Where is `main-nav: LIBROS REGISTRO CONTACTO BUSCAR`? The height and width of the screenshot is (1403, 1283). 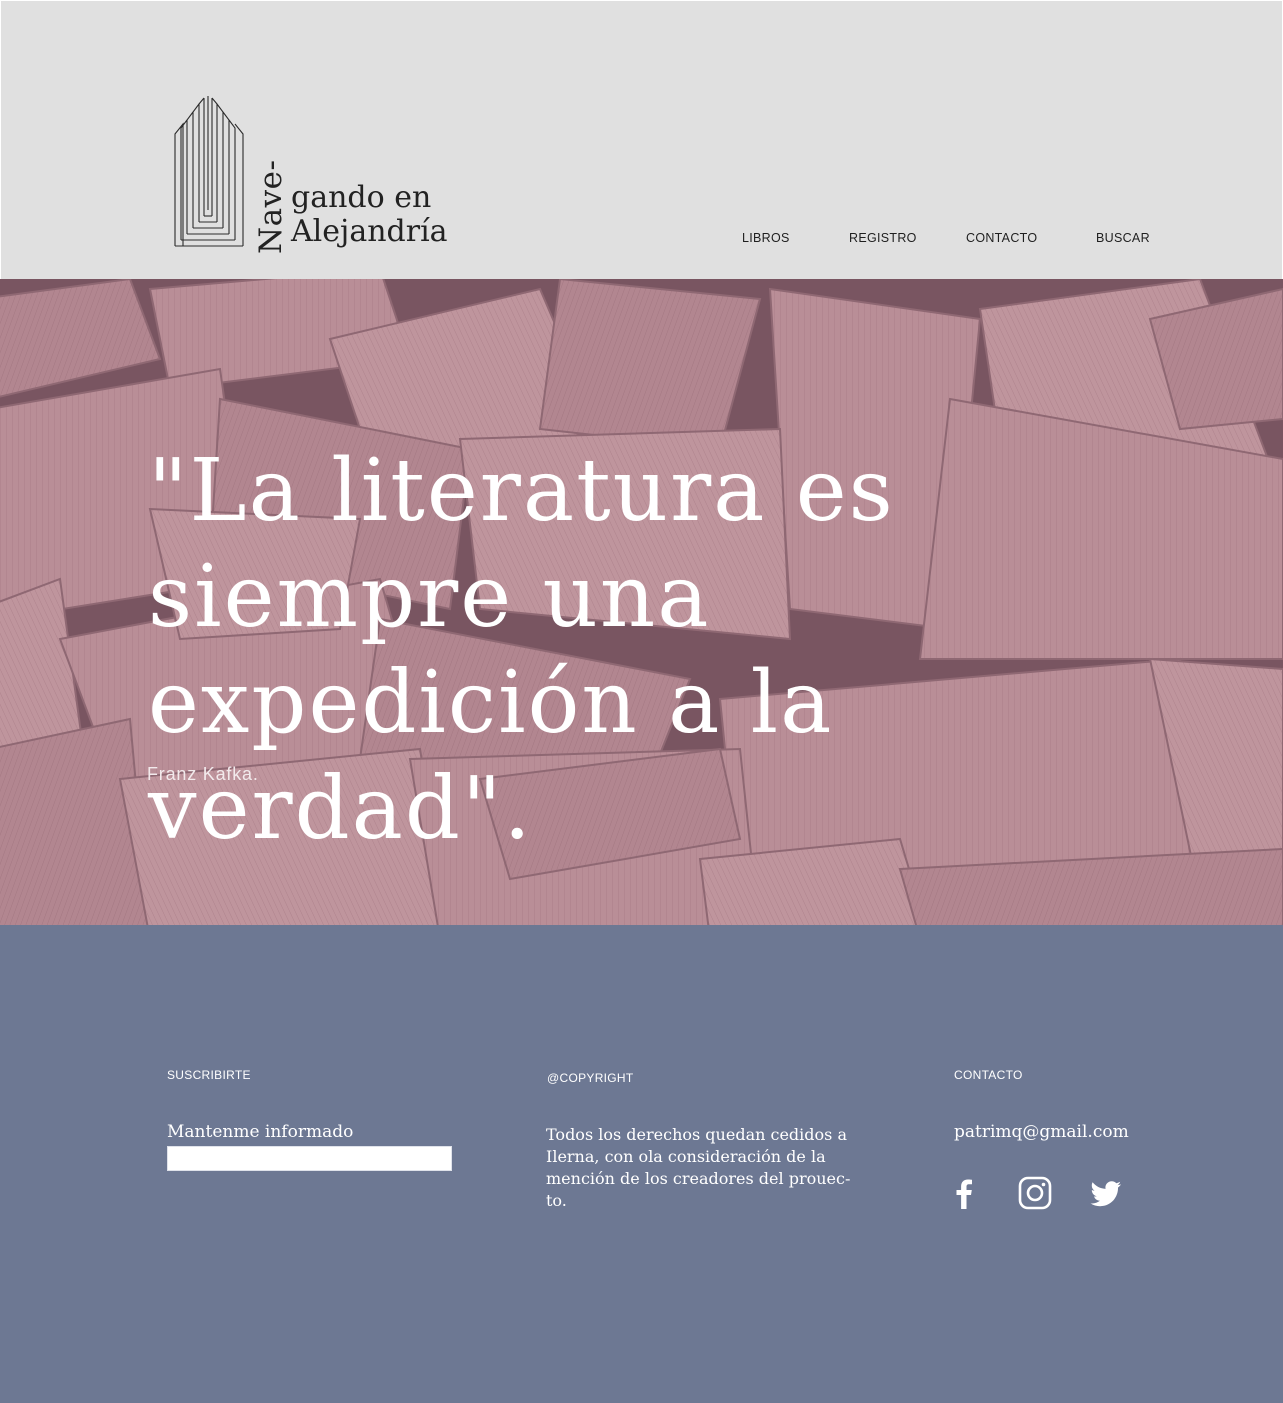
main-nav: LIBROS REGISTRO CONTACTO BUSCAR is located at coordinates (642, 241).